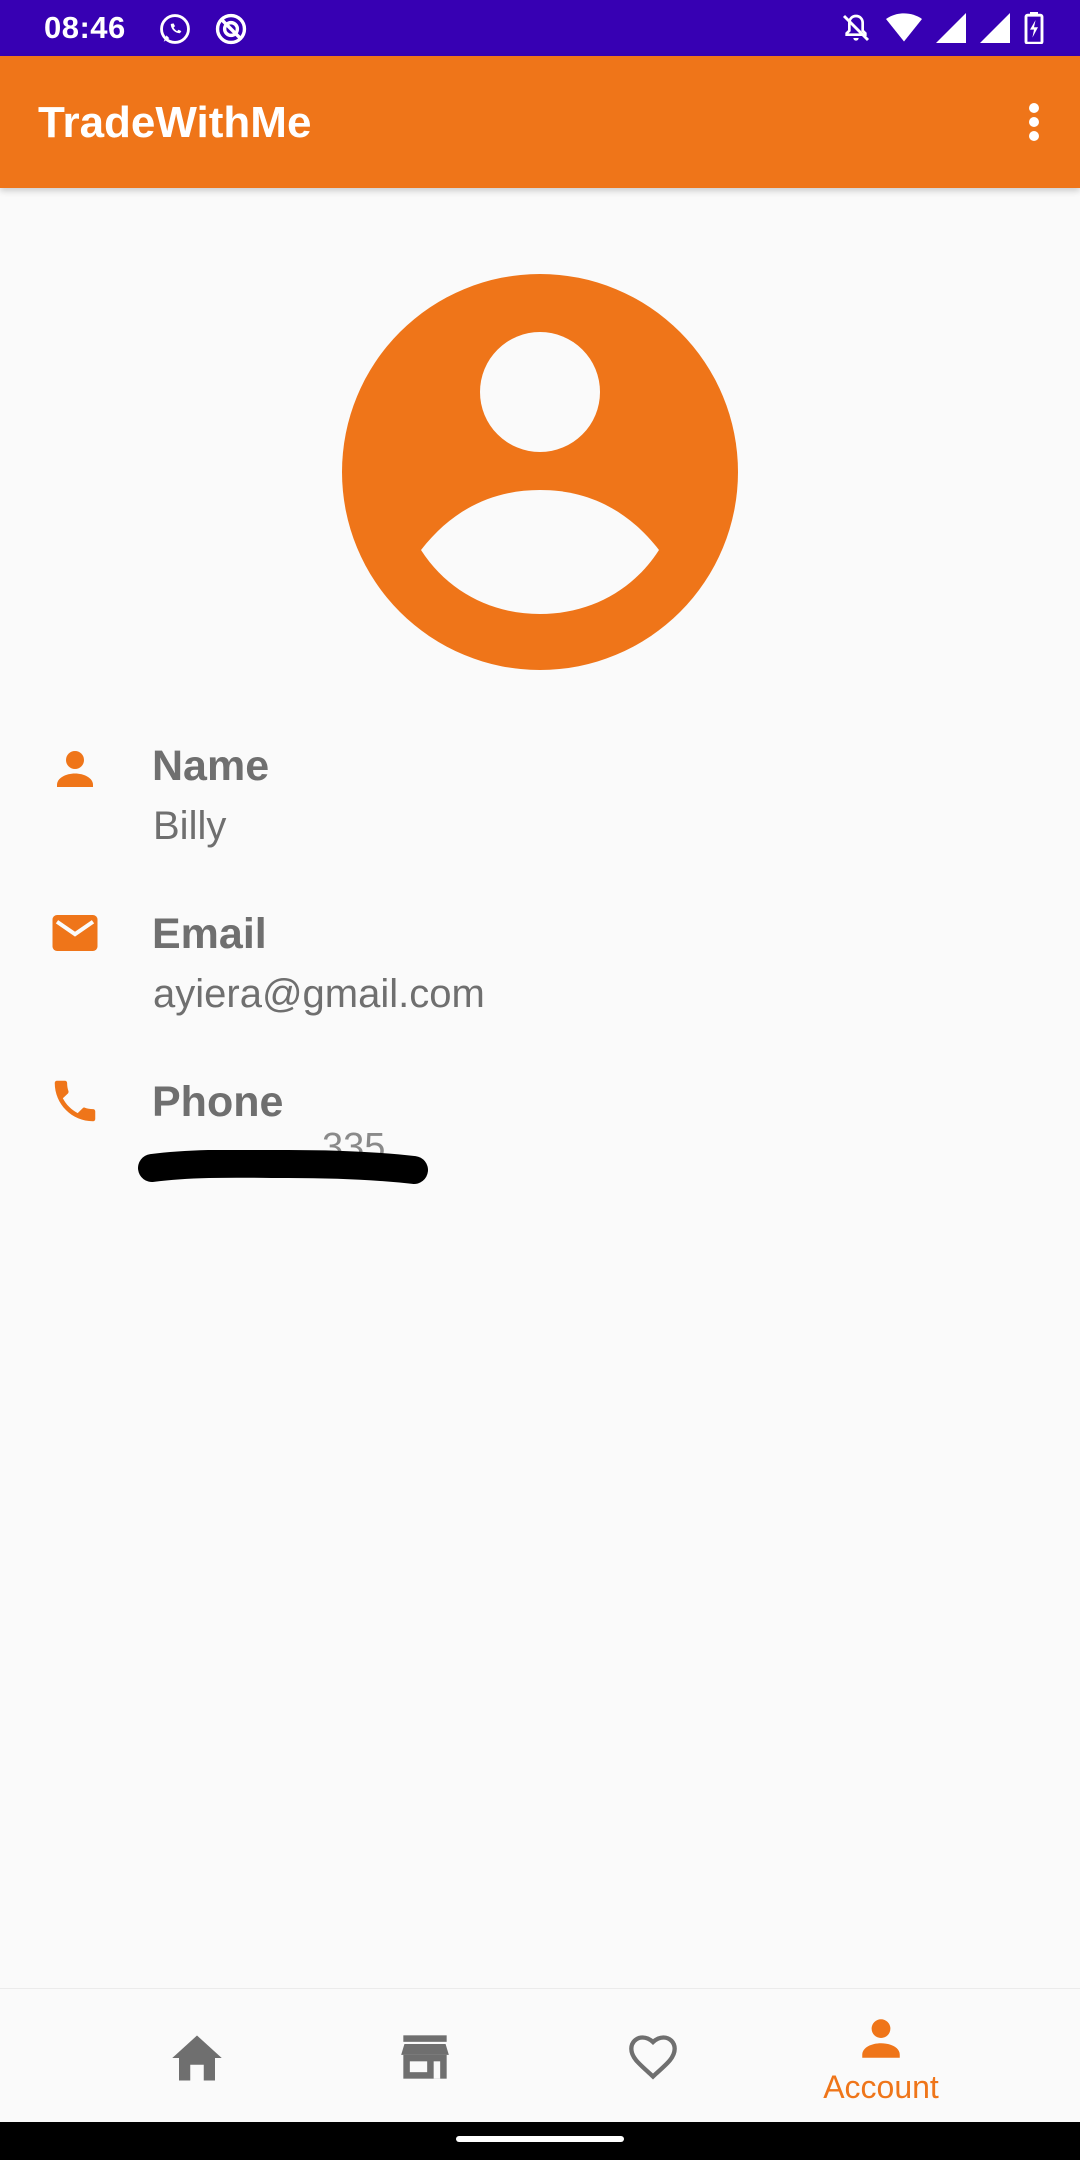 This screenshot has height=2160, width=1080. What do you see at coordinates (653, 2059) in the screenshot?
I see `heart-outline-icon` at bounding box center [653, 2059].